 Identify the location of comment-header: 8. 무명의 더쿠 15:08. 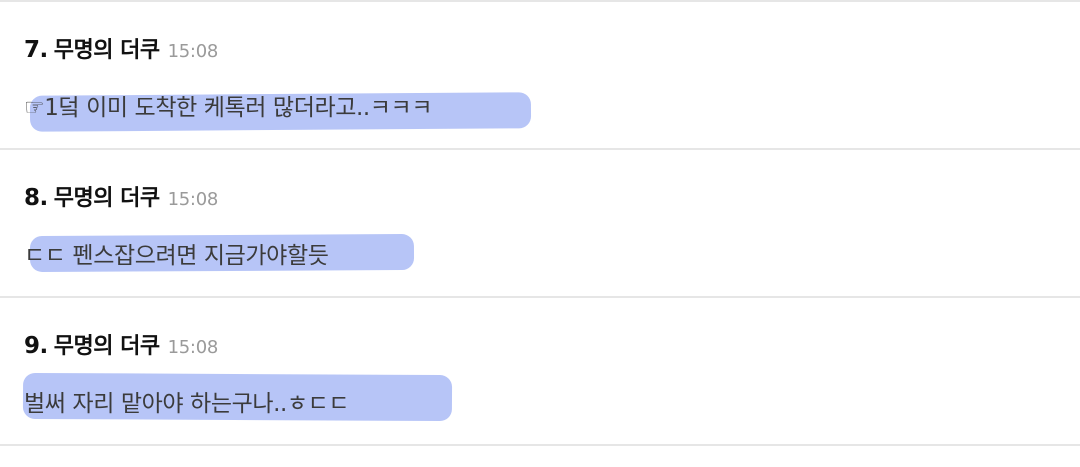
(121, 196).